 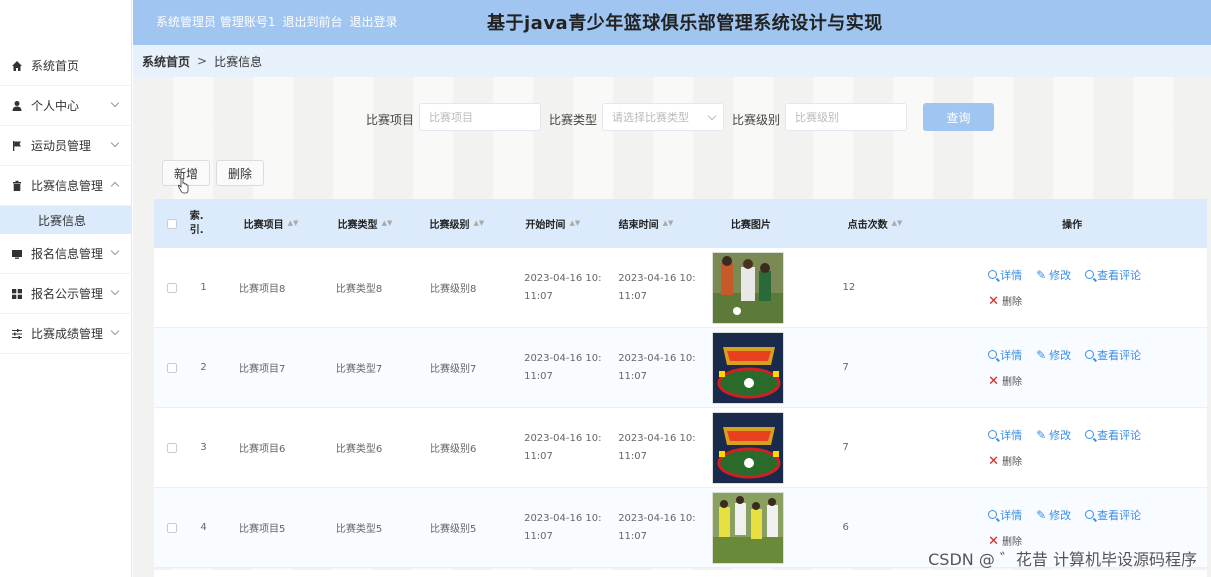 What do you see at coordinates (685, 23) in the screenshot?
I see `system-title: 基于java青少年篮球俱乐部管理系统设计与实现` at bounding box center [685, 23].